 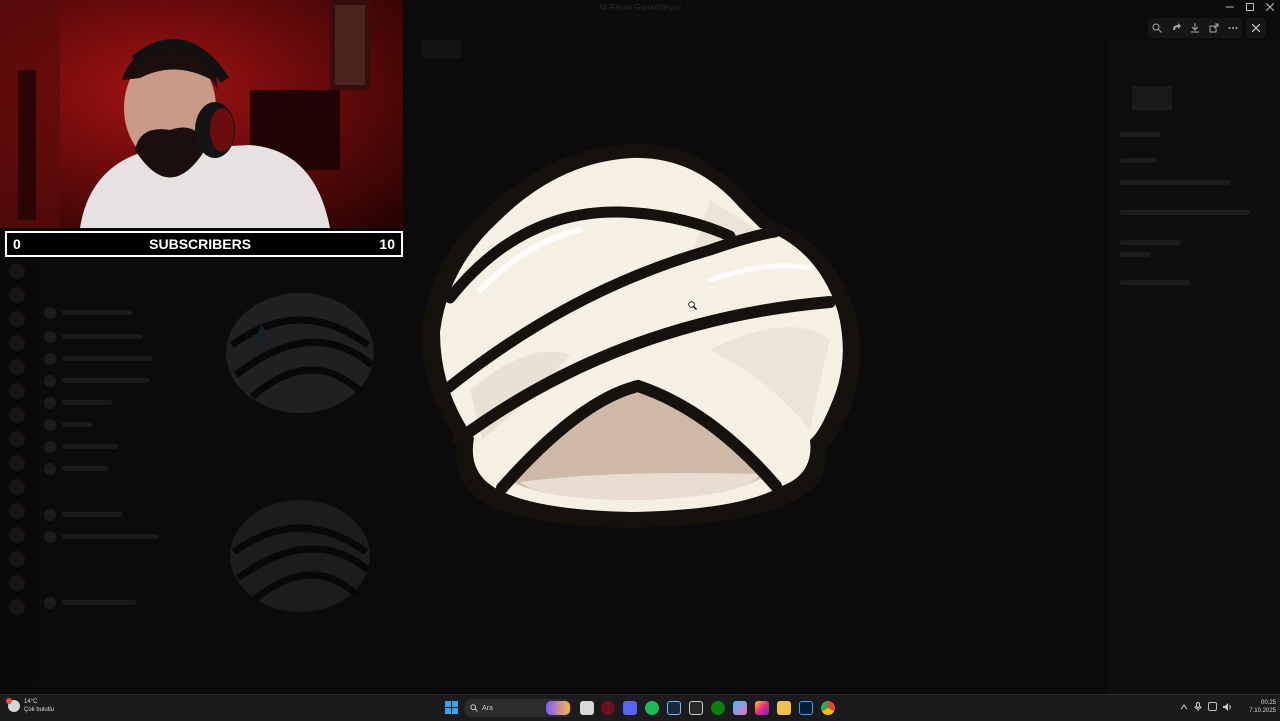 I want to click on zoom-in-icon, so click(x=1157, y=28).